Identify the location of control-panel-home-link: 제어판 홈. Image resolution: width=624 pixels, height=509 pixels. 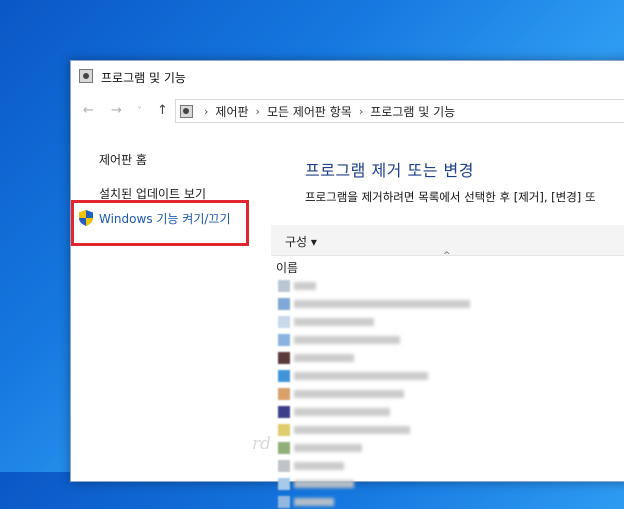
(123, 159).